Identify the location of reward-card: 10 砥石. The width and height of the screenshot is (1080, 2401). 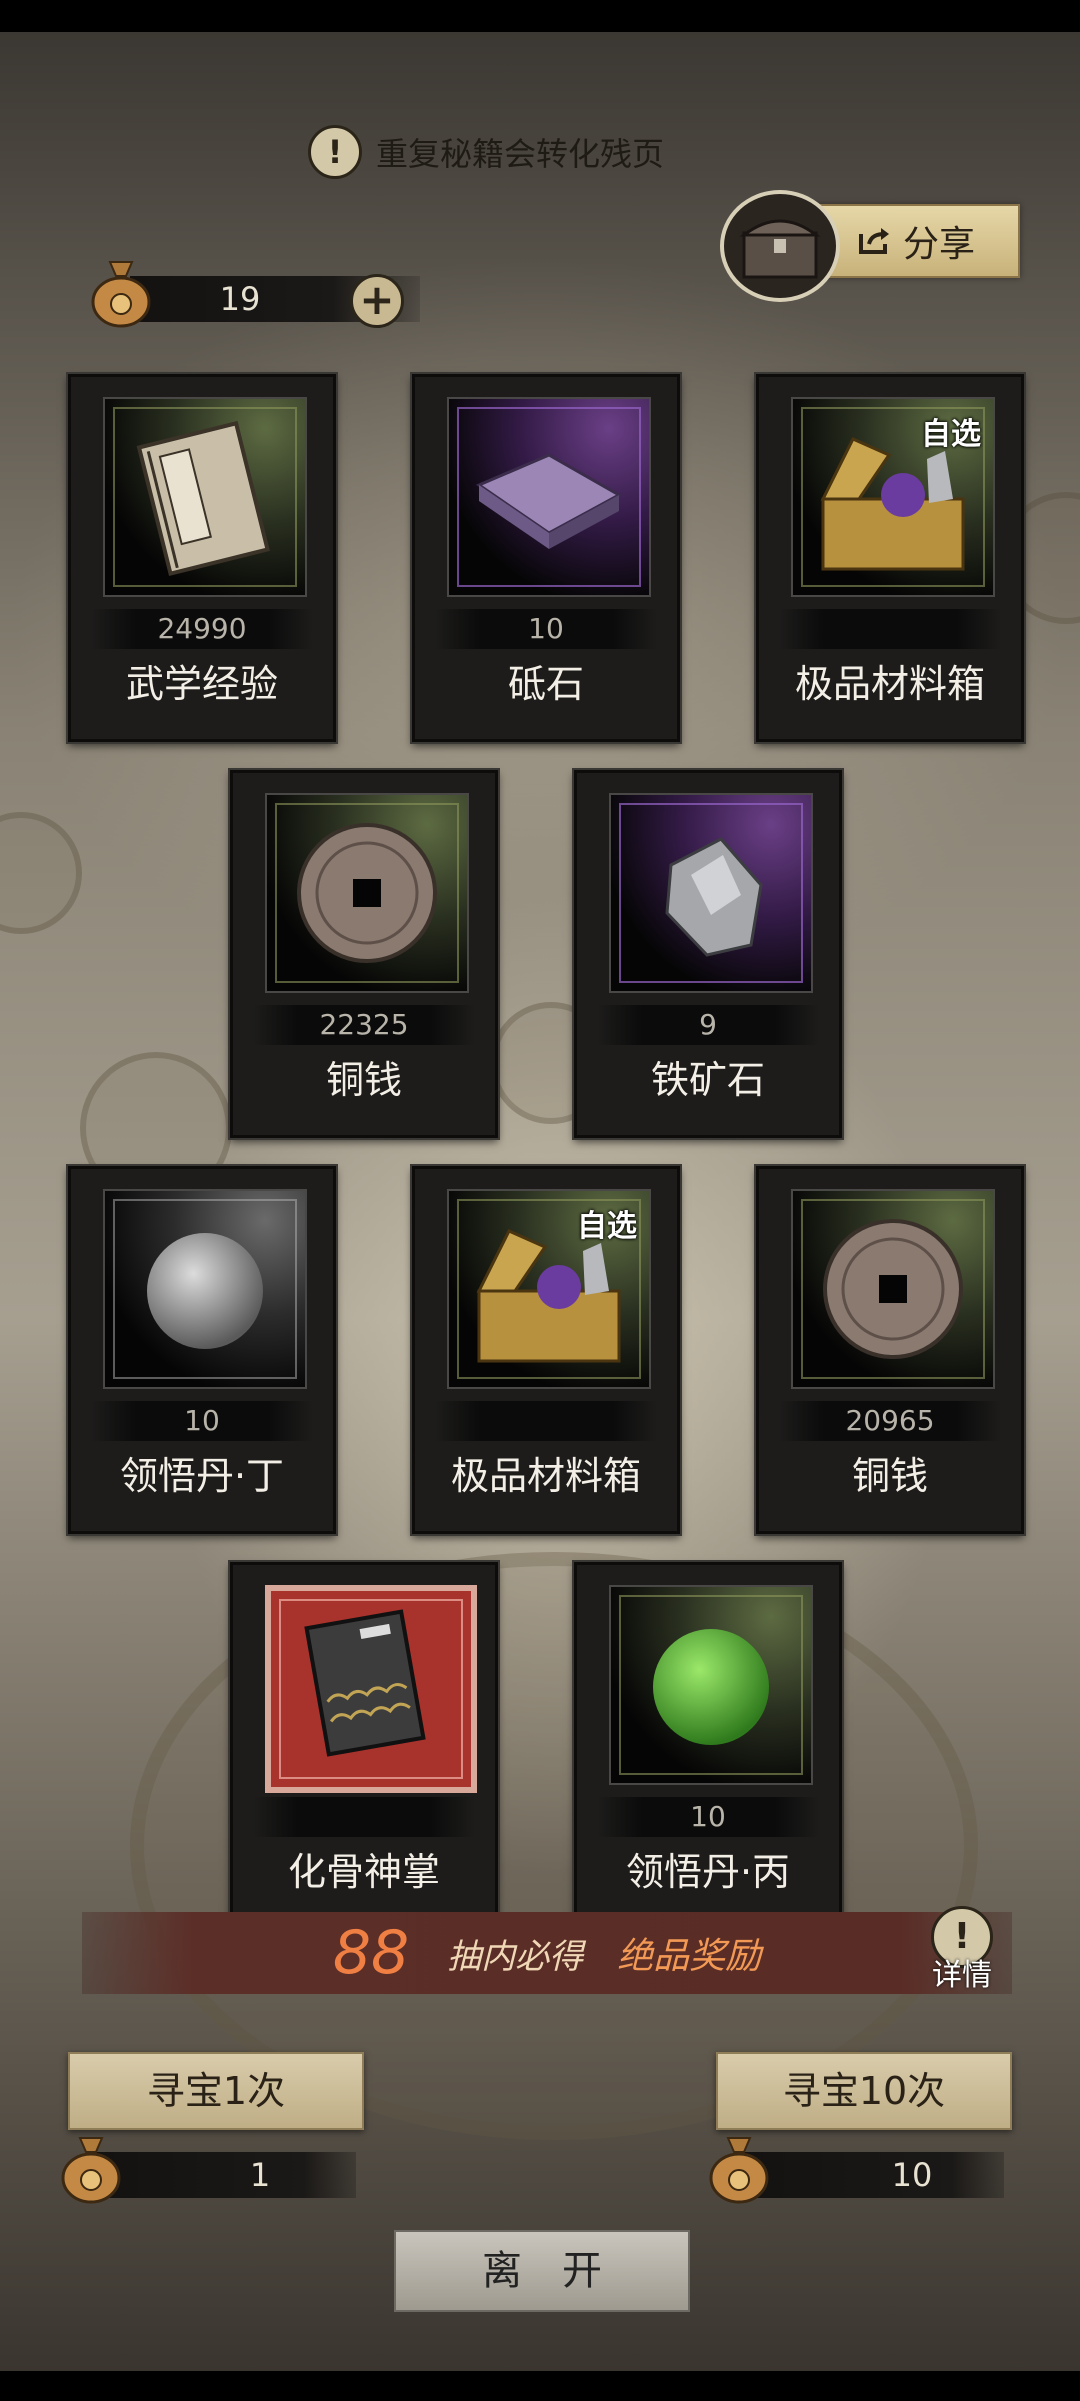
(546, 558).